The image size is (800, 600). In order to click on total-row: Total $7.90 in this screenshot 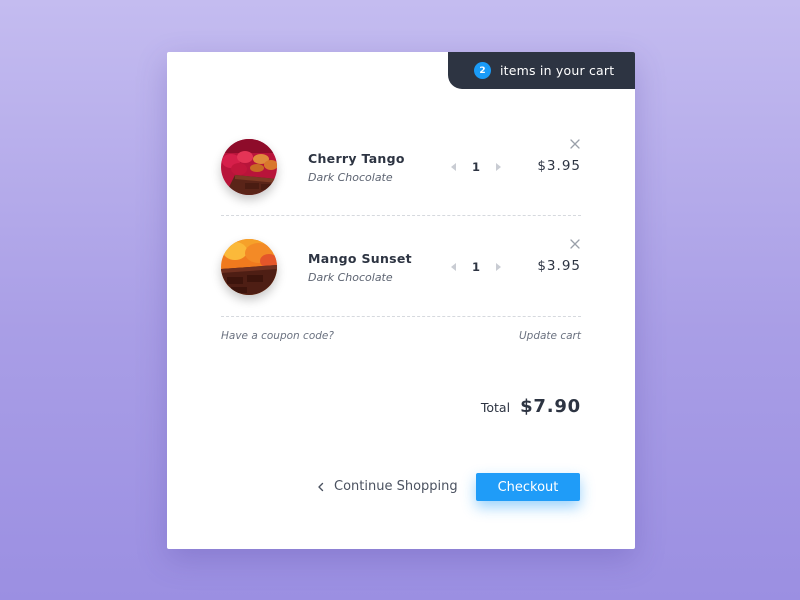, I will do `click(531, 406)`.